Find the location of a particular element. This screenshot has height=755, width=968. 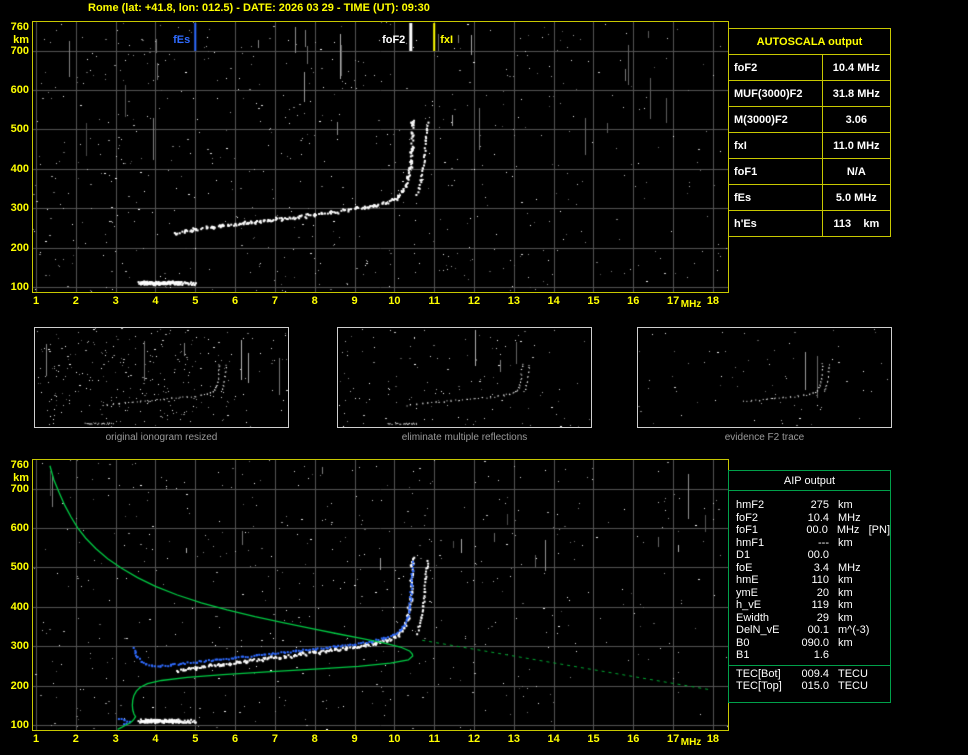

aip-row-hmF2: hmF2 275 km is located at coordinates (813, 505).